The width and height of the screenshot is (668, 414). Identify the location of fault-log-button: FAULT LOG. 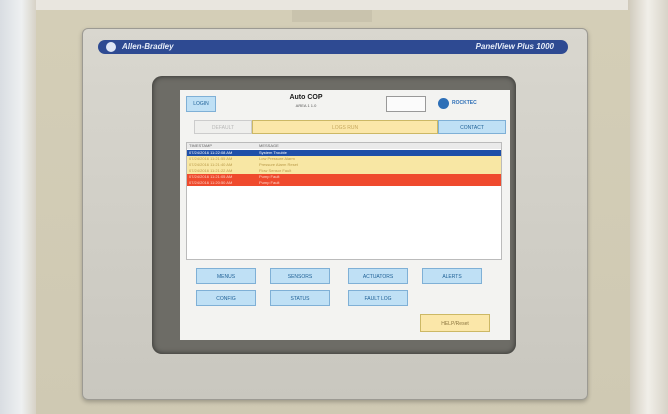
(378, 298).